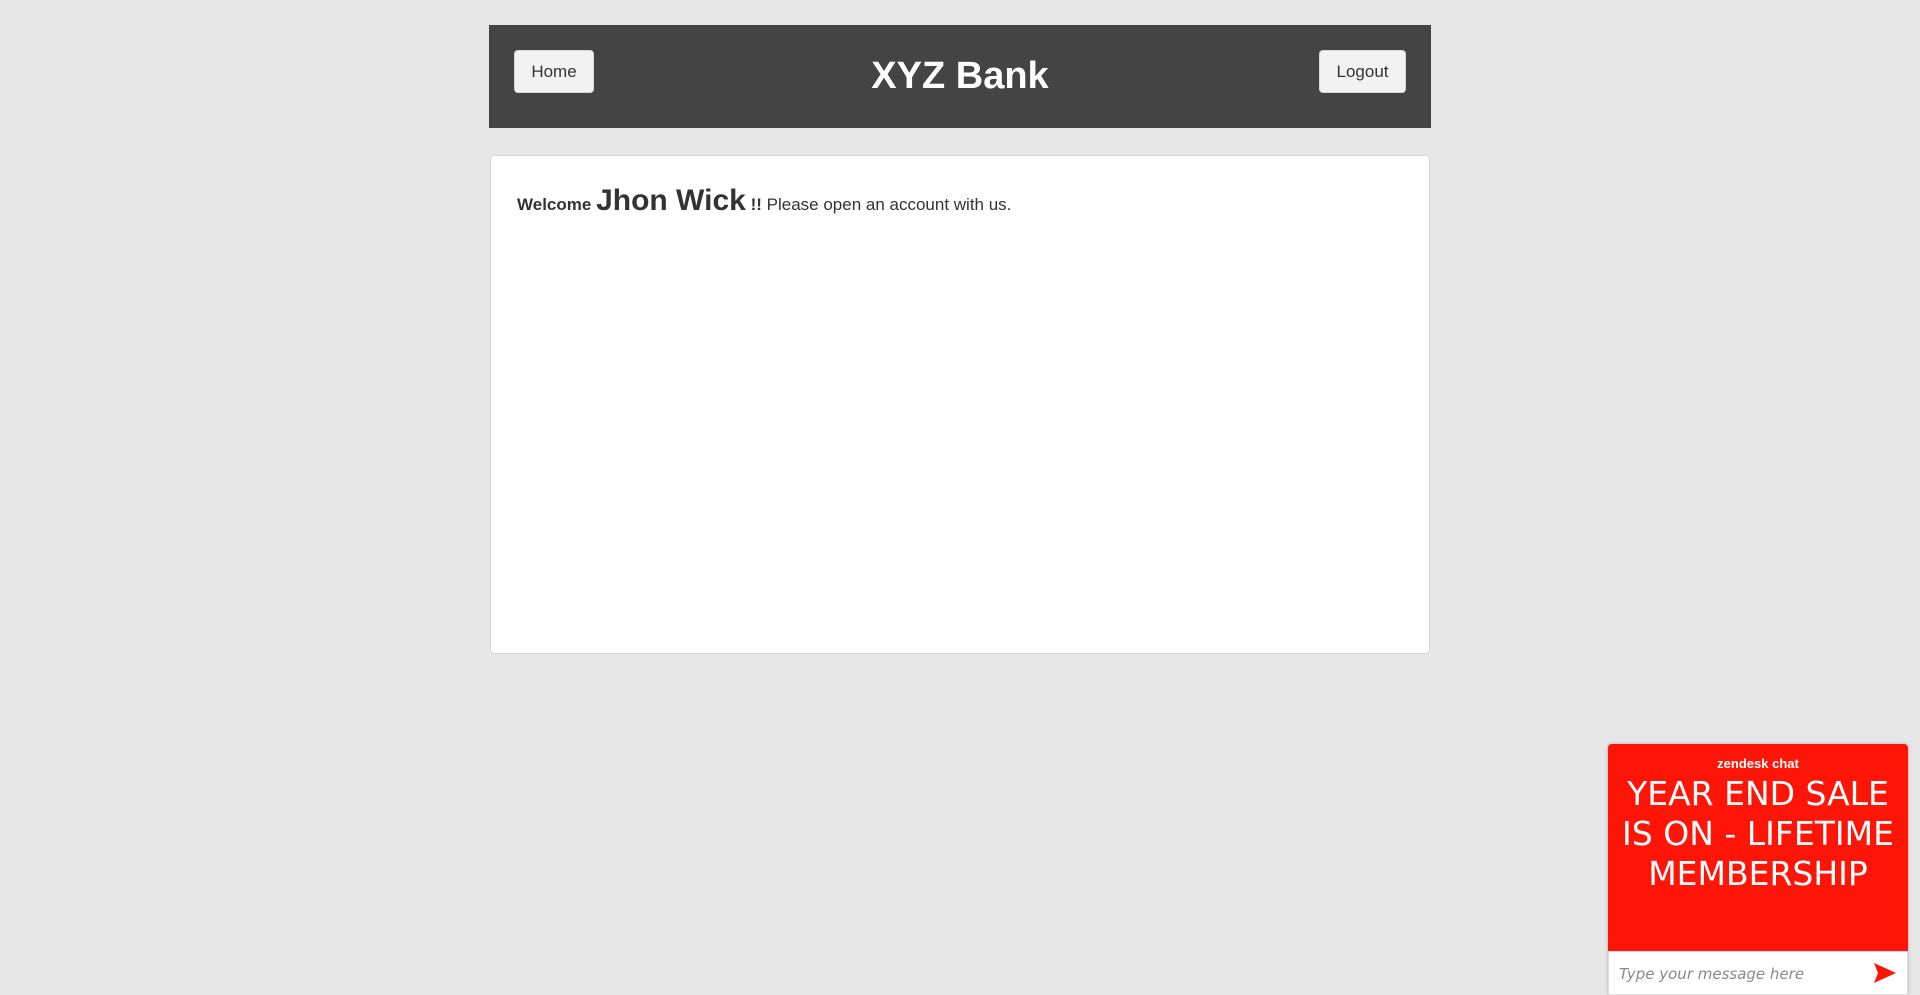 The width and height of the screenshot is (1920, 995). I want to click on send-arrow-icon, so click(1885, 973).